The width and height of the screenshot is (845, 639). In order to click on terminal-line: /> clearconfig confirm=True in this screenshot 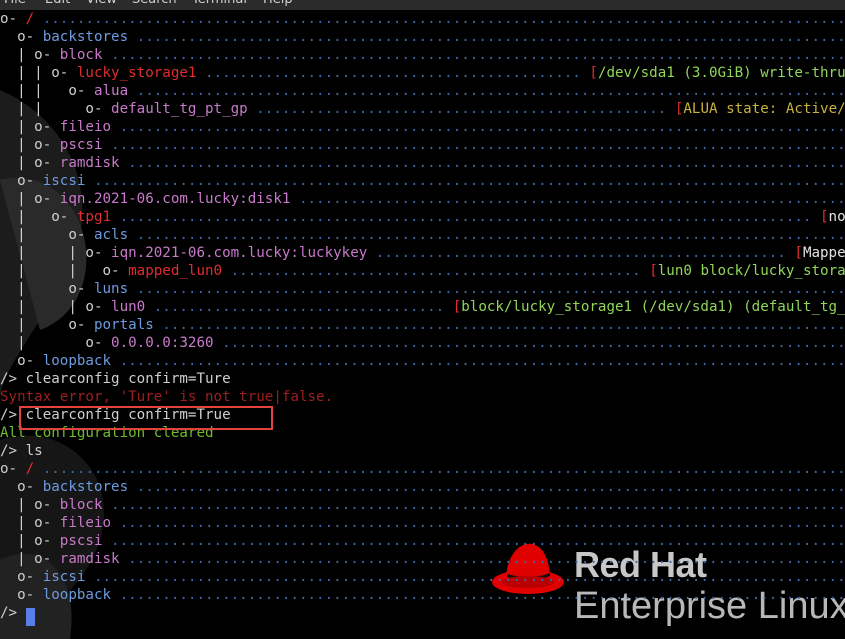, I will do `click(115, 415)`.